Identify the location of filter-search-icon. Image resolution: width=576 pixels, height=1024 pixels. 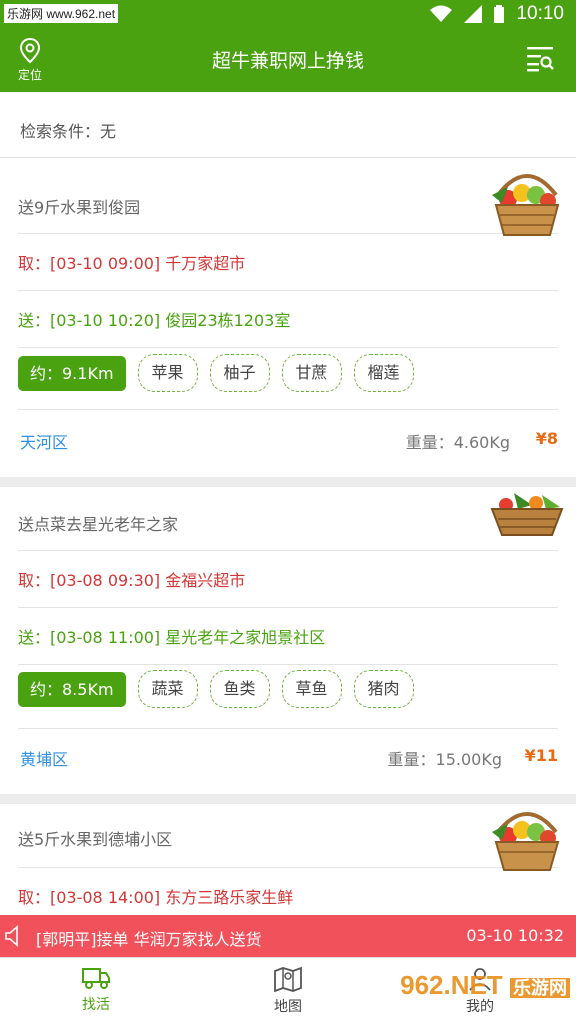
(540, 59).